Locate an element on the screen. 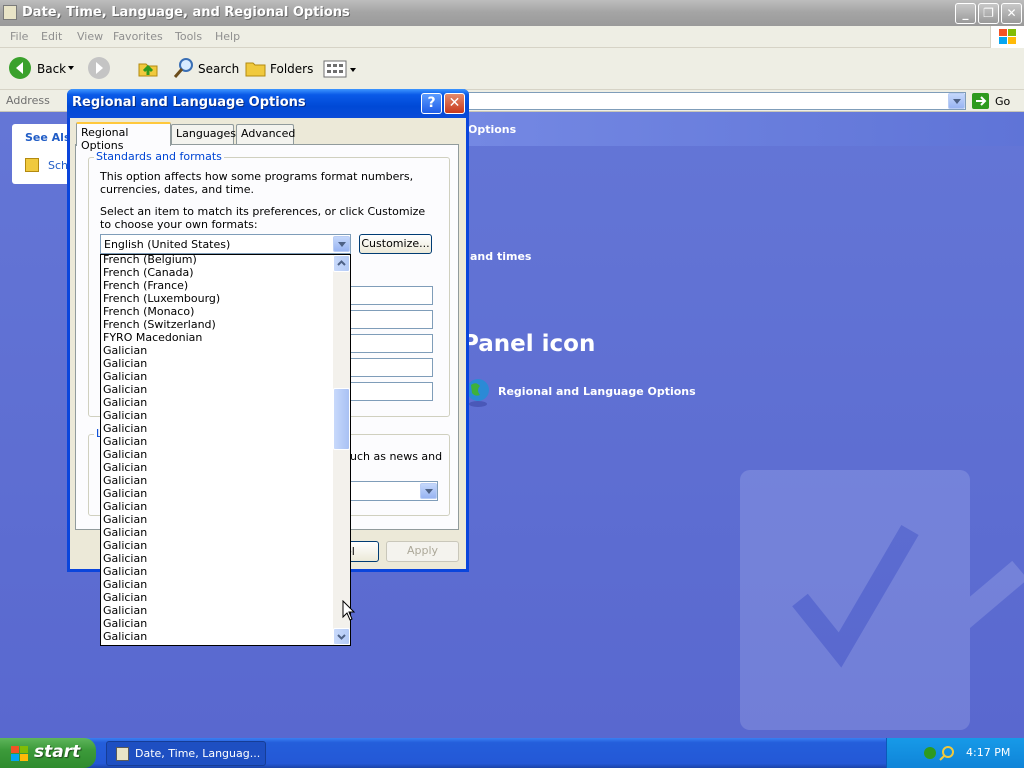 This screenshot has width=1024, height=768. menu-view: View is located at coordinates (90, 36).